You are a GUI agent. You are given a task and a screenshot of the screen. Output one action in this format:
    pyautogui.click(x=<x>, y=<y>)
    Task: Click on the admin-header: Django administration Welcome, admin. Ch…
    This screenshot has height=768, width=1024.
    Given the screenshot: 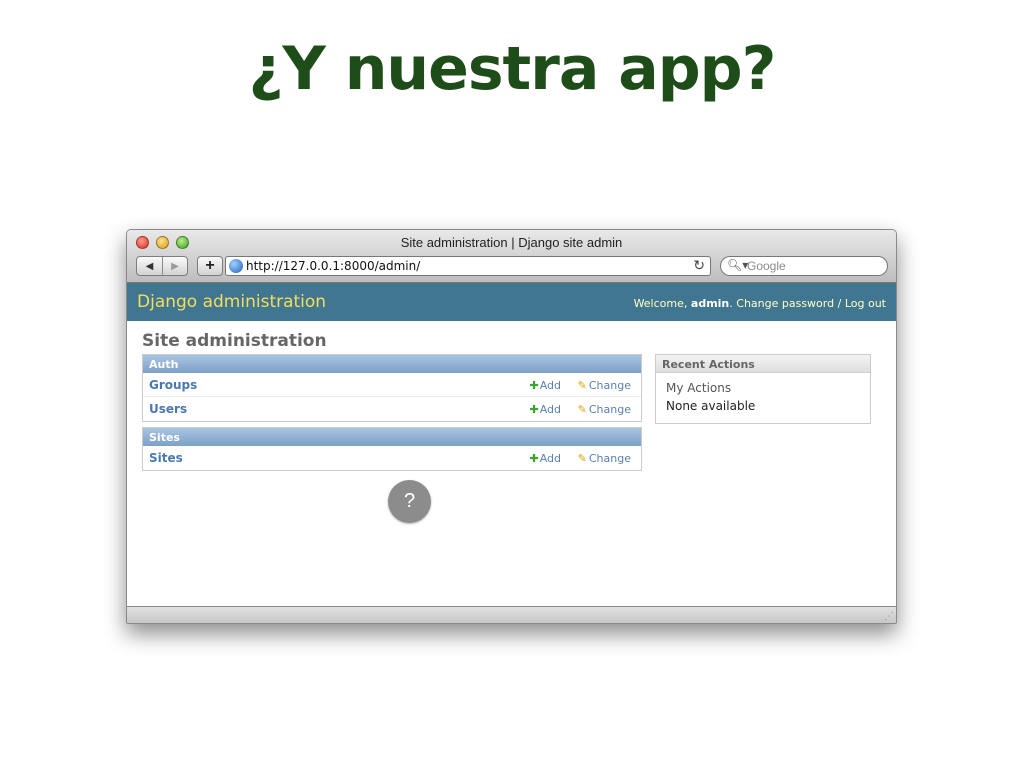 What is the action you would take?
    pyautogui.click(x=511, y=302)
    